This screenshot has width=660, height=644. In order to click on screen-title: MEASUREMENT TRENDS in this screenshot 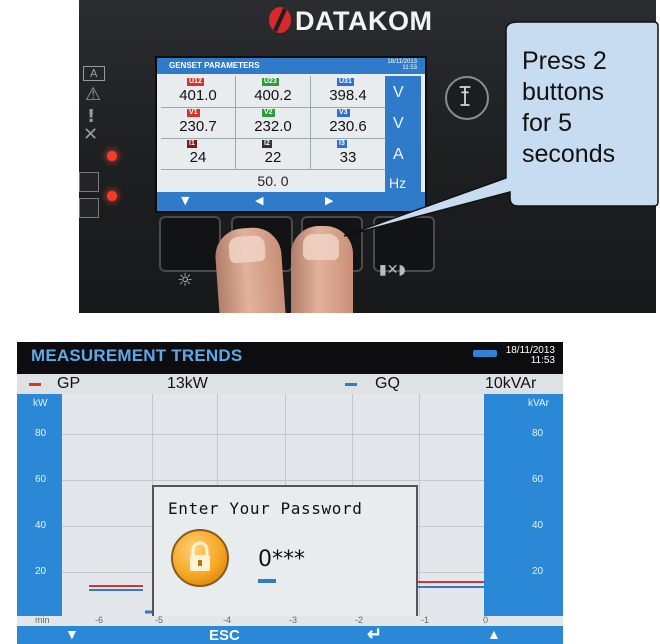, I will do `click(137, 355)`.